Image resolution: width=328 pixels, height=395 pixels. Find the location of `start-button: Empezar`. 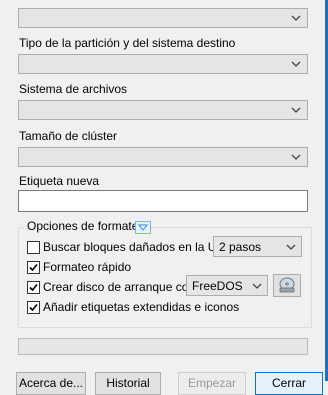

start-button: Empezar is located at coordinates (212, 383).